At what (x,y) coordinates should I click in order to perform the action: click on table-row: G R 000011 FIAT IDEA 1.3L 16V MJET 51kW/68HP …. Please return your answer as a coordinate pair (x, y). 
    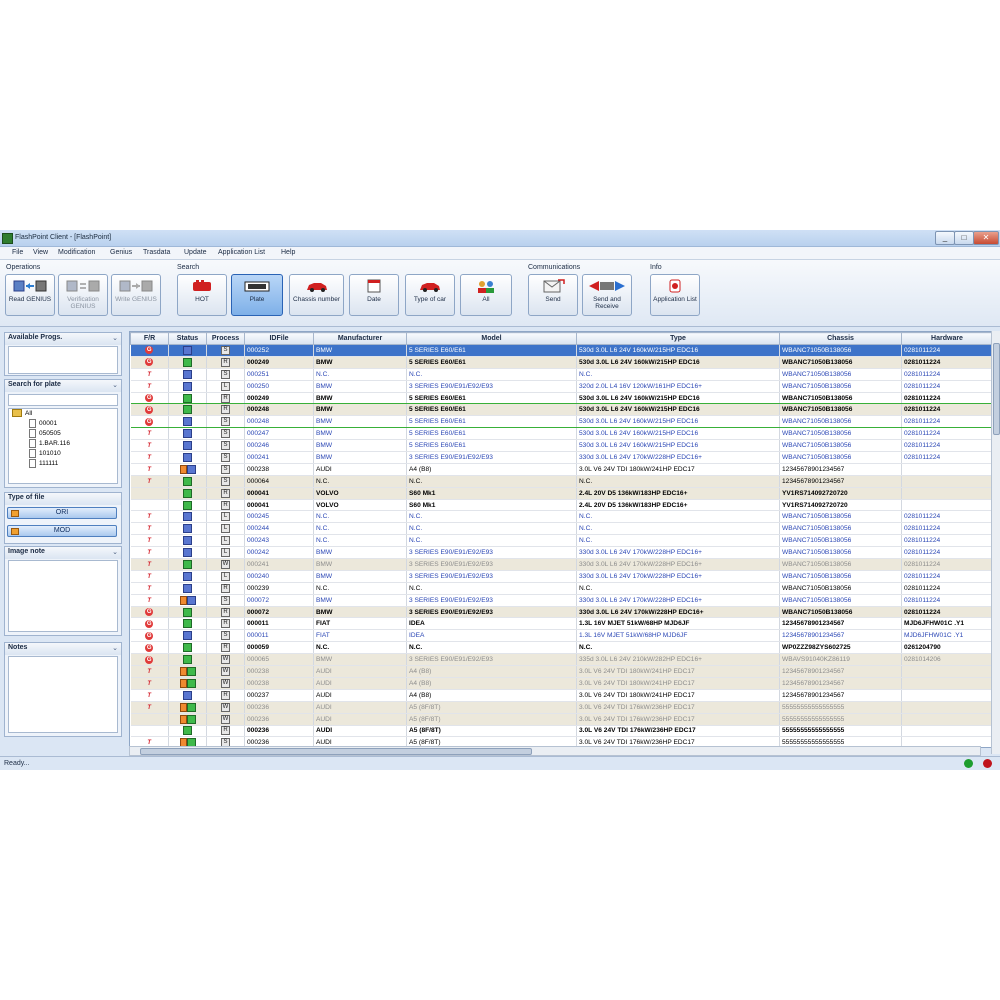
    Looking at the image, I should click on (561, 624).